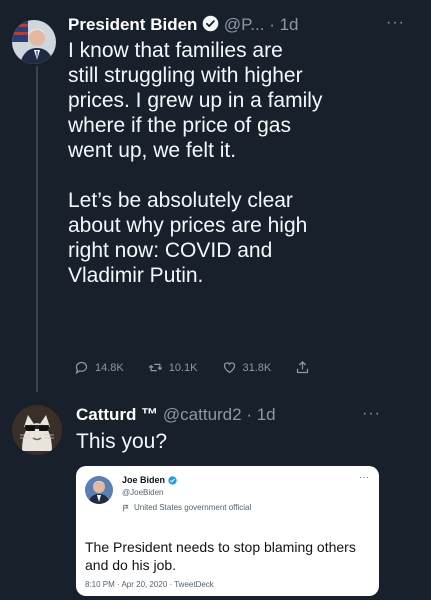  Describe the element at coordinates (132, 24) in the screenshot. I see `author-name: President Biden` at that location.